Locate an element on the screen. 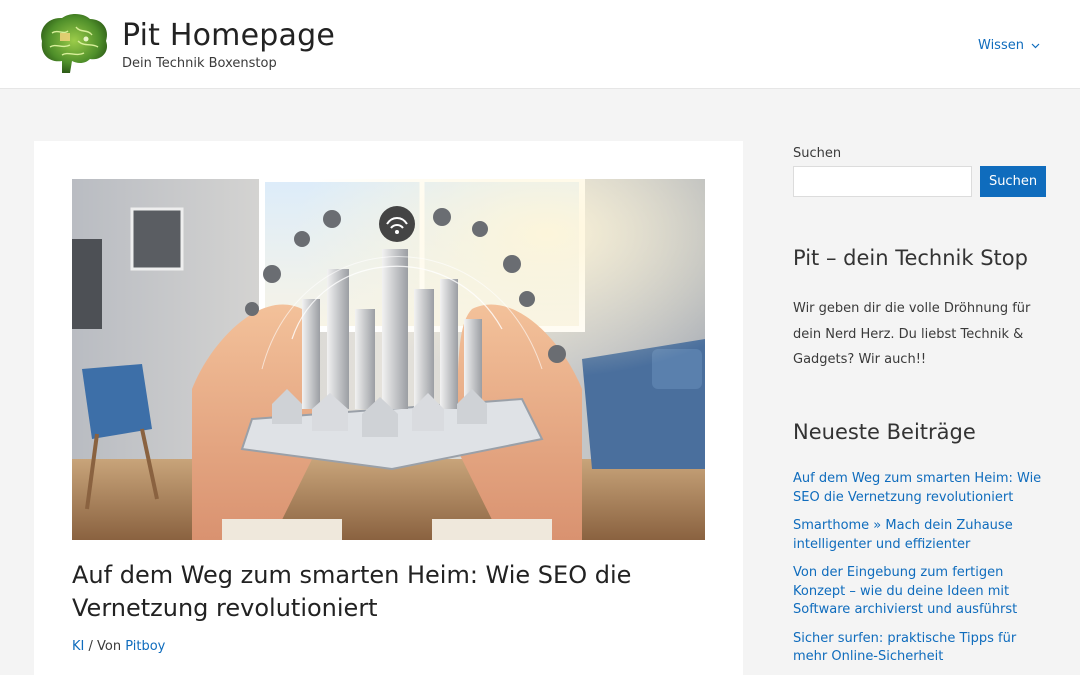 The height and width of the screenshot is (675, 1080). recent-posts-title: Neueste Beiträge is located at coordinates (884, 432).